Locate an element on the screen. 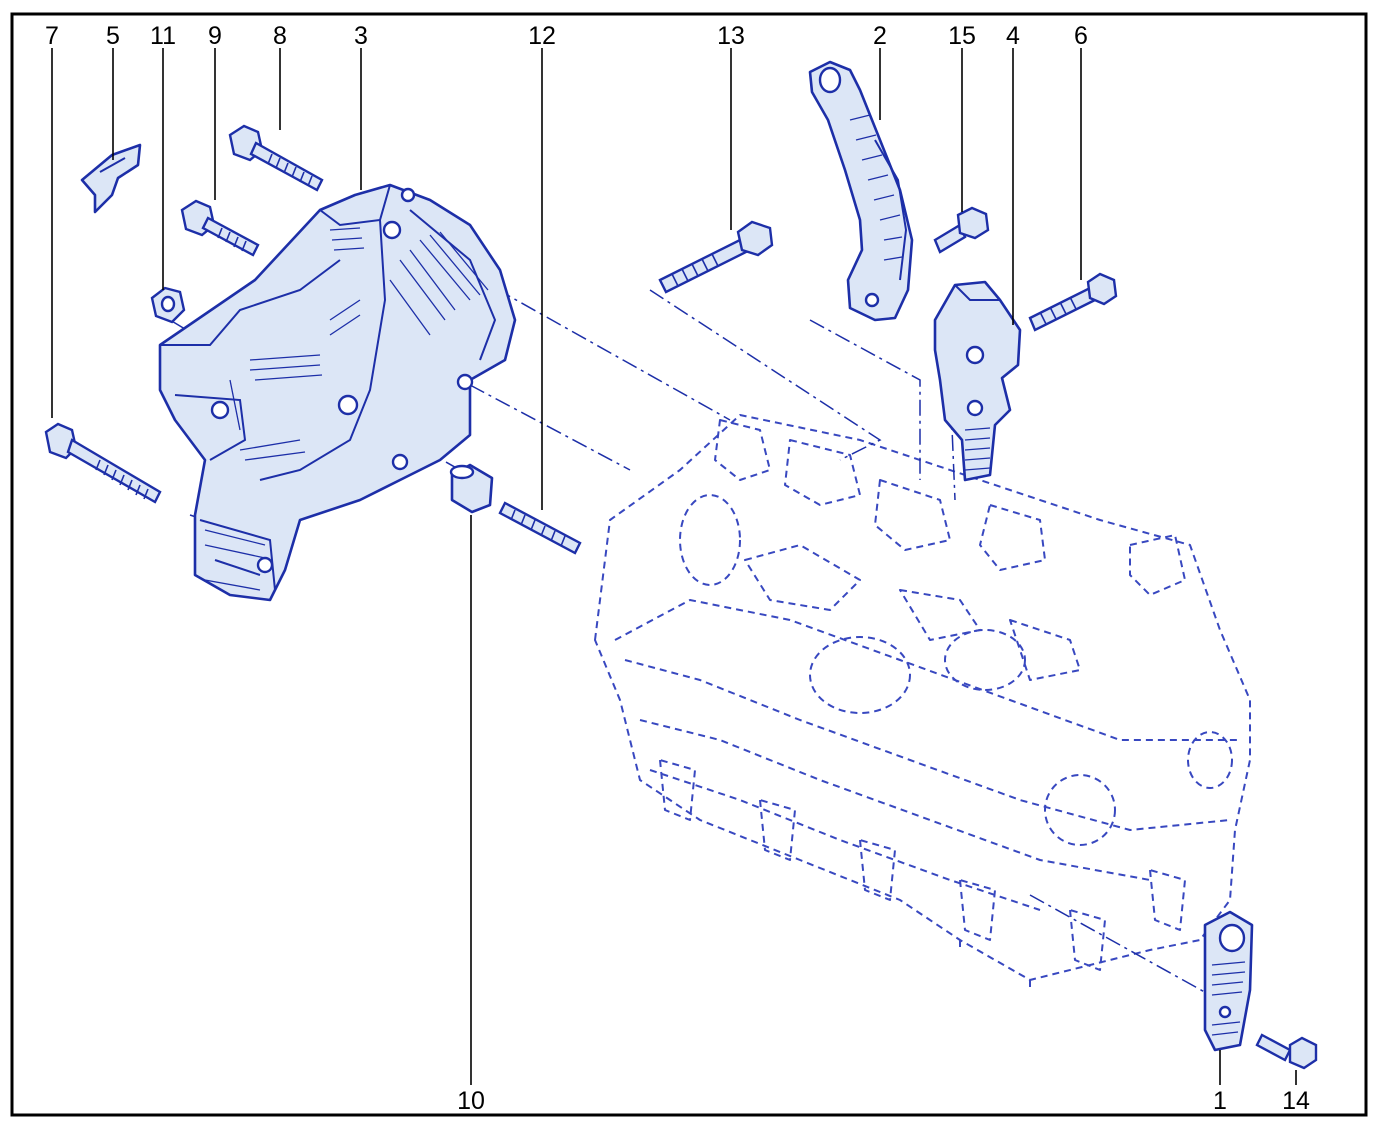 This screenshot has width=1392, height=1124. bracket-bolt-hole-centre is located at coordinates (348, 405).